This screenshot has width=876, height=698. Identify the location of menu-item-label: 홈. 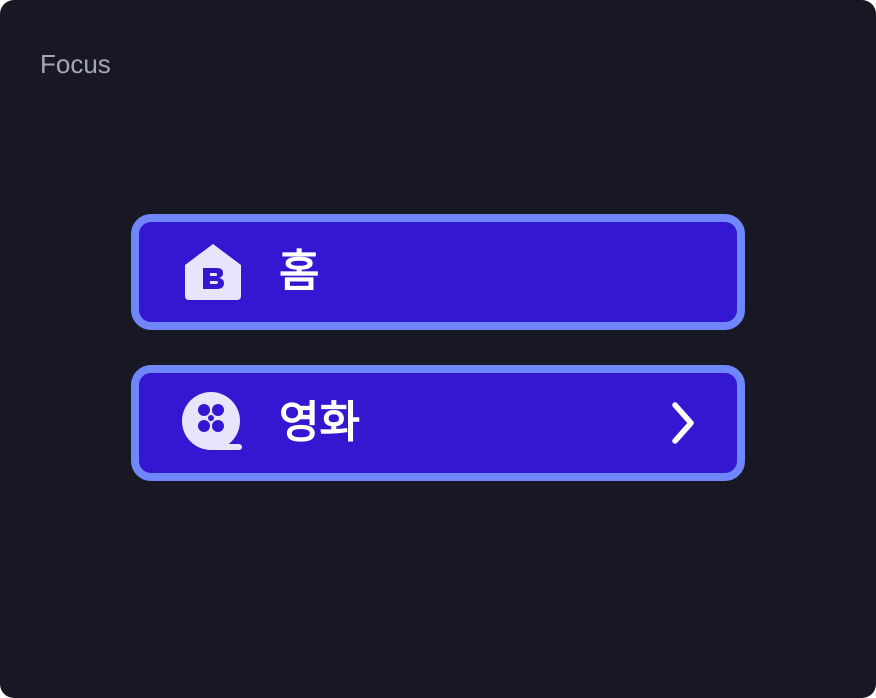
(299, 271).